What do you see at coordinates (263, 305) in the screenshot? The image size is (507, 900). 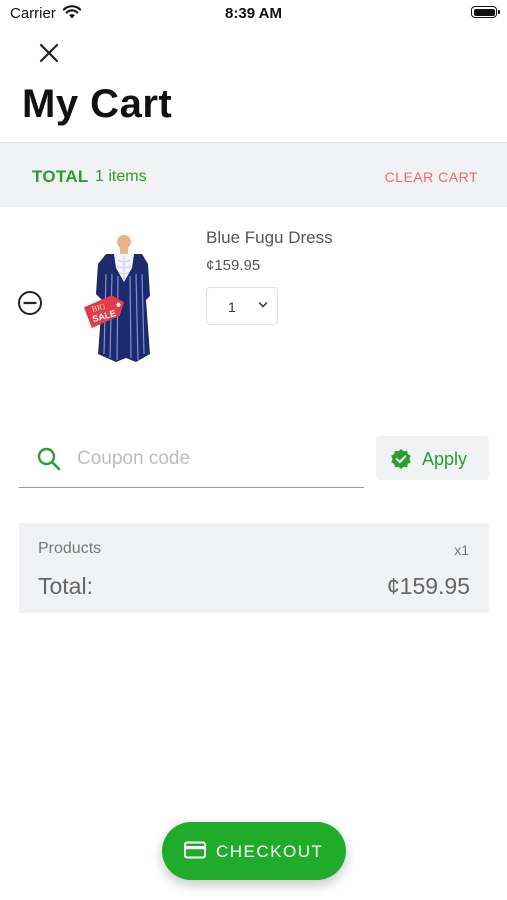 I see `chevron-down-icon` at bounding box center [263, 305].